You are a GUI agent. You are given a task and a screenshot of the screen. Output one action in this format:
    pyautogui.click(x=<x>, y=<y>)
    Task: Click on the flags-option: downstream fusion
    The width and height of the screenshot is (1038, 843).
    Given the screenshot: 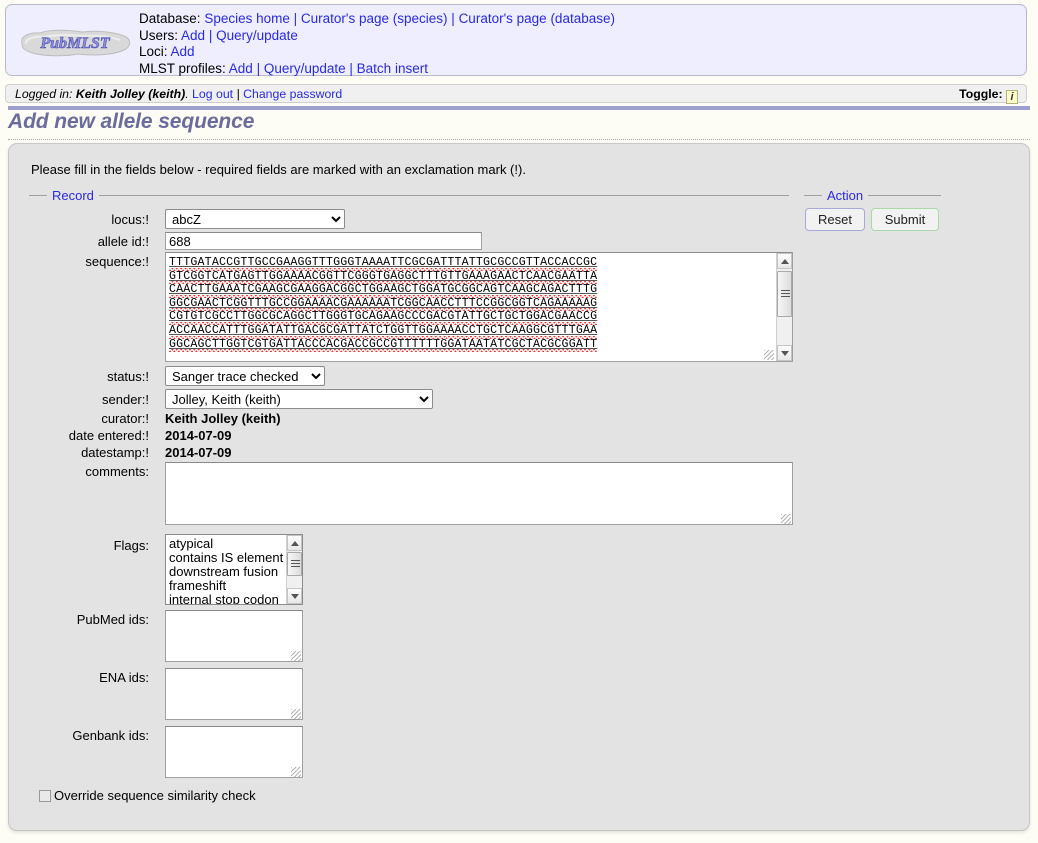 What is the action you would take?
    pyautogui.click(x=226, y=572)
    